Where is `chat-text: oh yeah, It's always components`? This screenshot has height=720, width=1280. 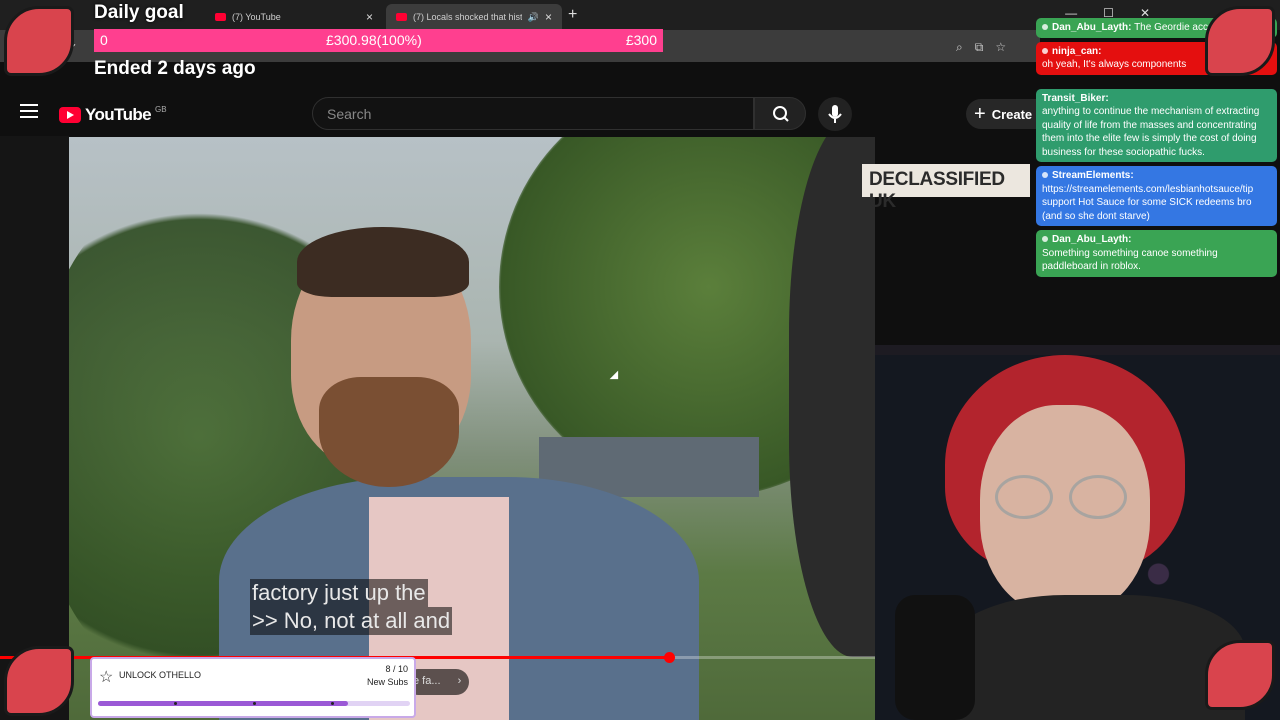
chat-text: oh yeah, It's always components is located at coordinates (1114, 64).